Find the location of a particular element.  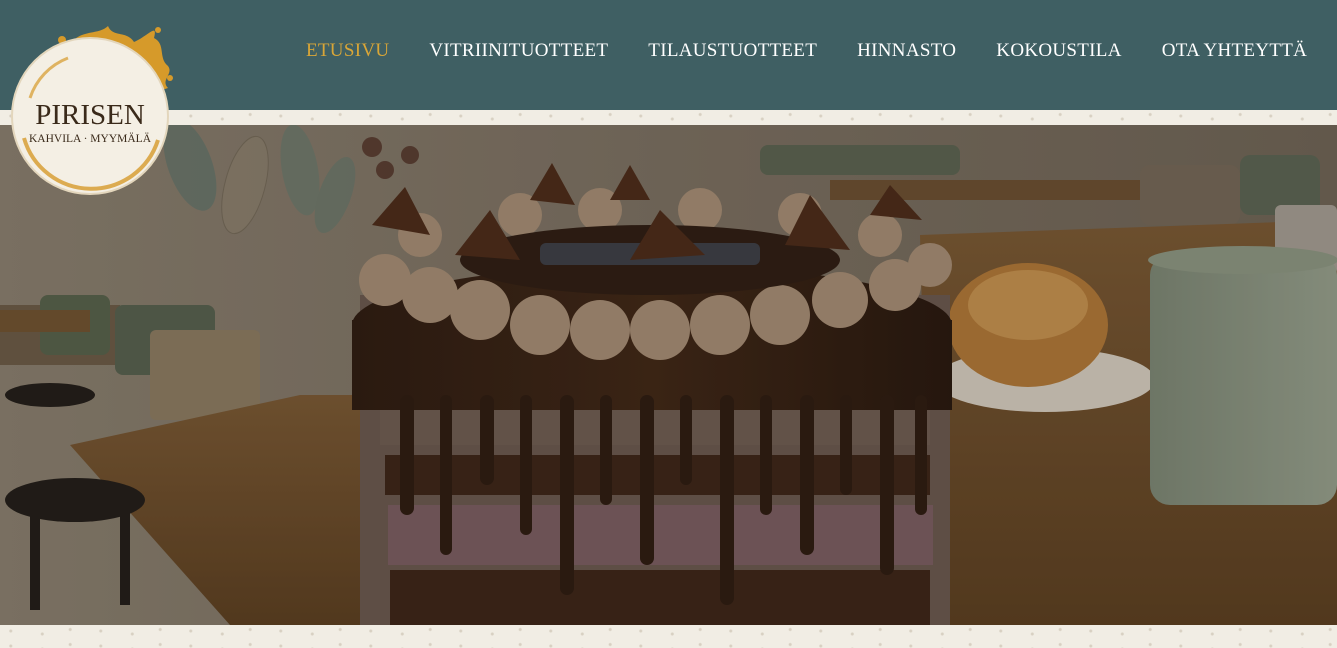

nav-item-kokoustila: KOKOUSTILA is located at coordinates (1058, 51).